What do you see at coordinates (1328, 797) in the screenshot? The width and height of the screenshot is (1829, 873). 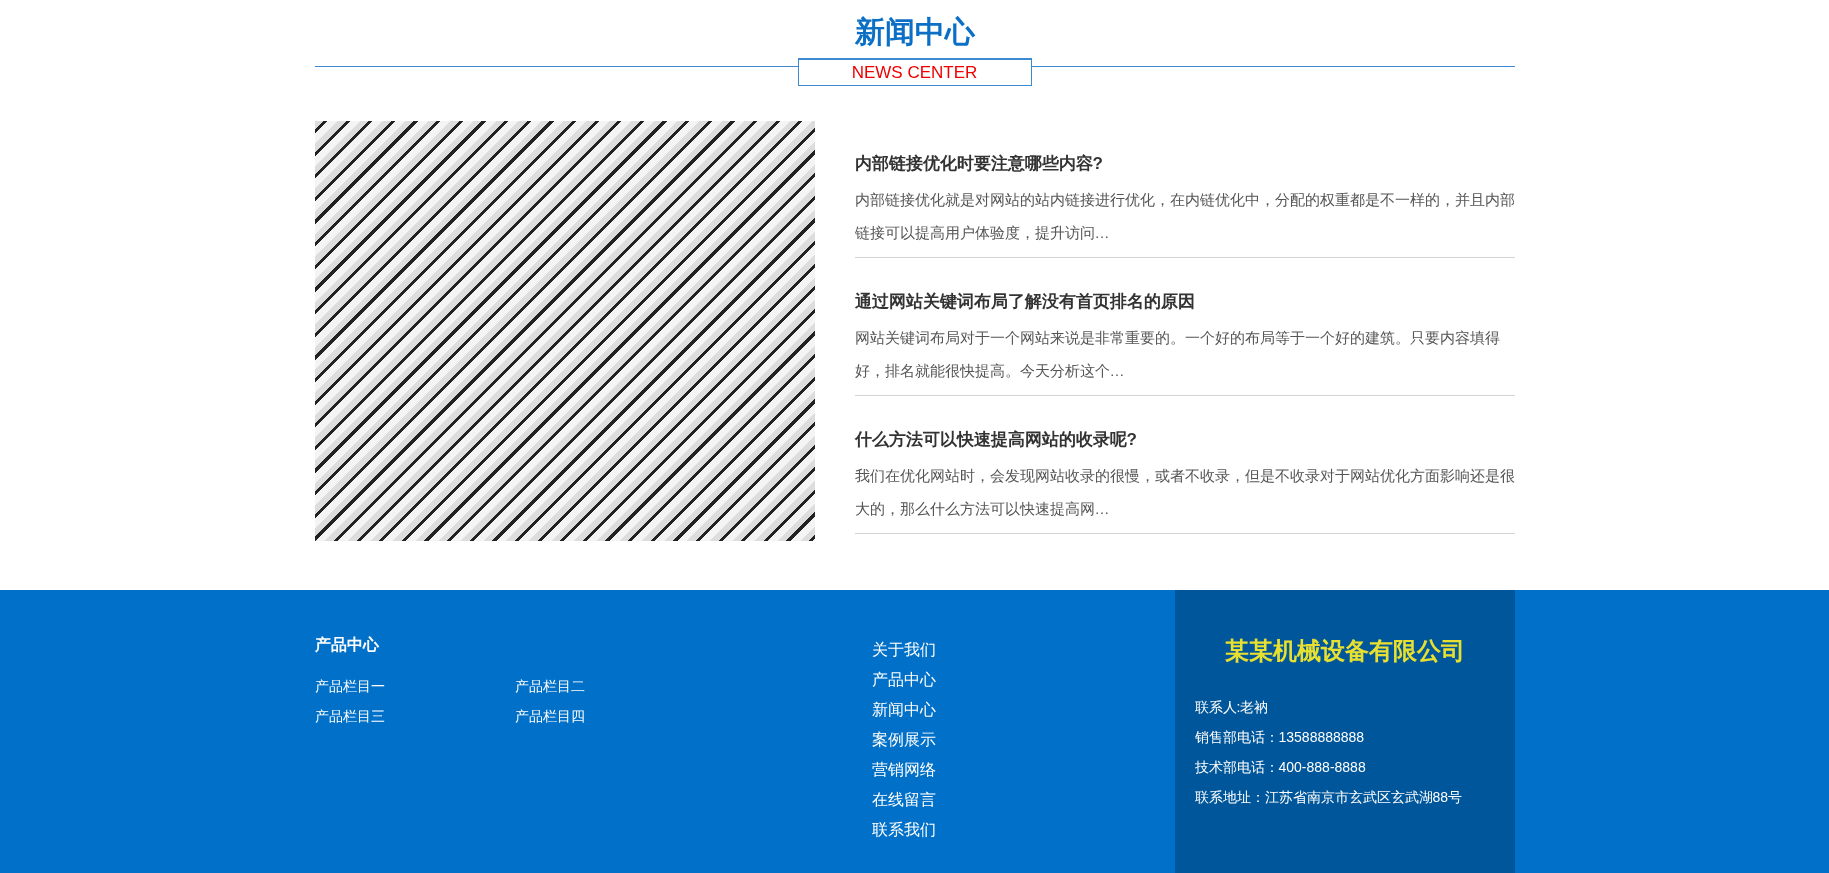 I see `contact-info: 联系地址：江苏省南京市玄武区玄武湖88号` at bounding box center [1328, 797].